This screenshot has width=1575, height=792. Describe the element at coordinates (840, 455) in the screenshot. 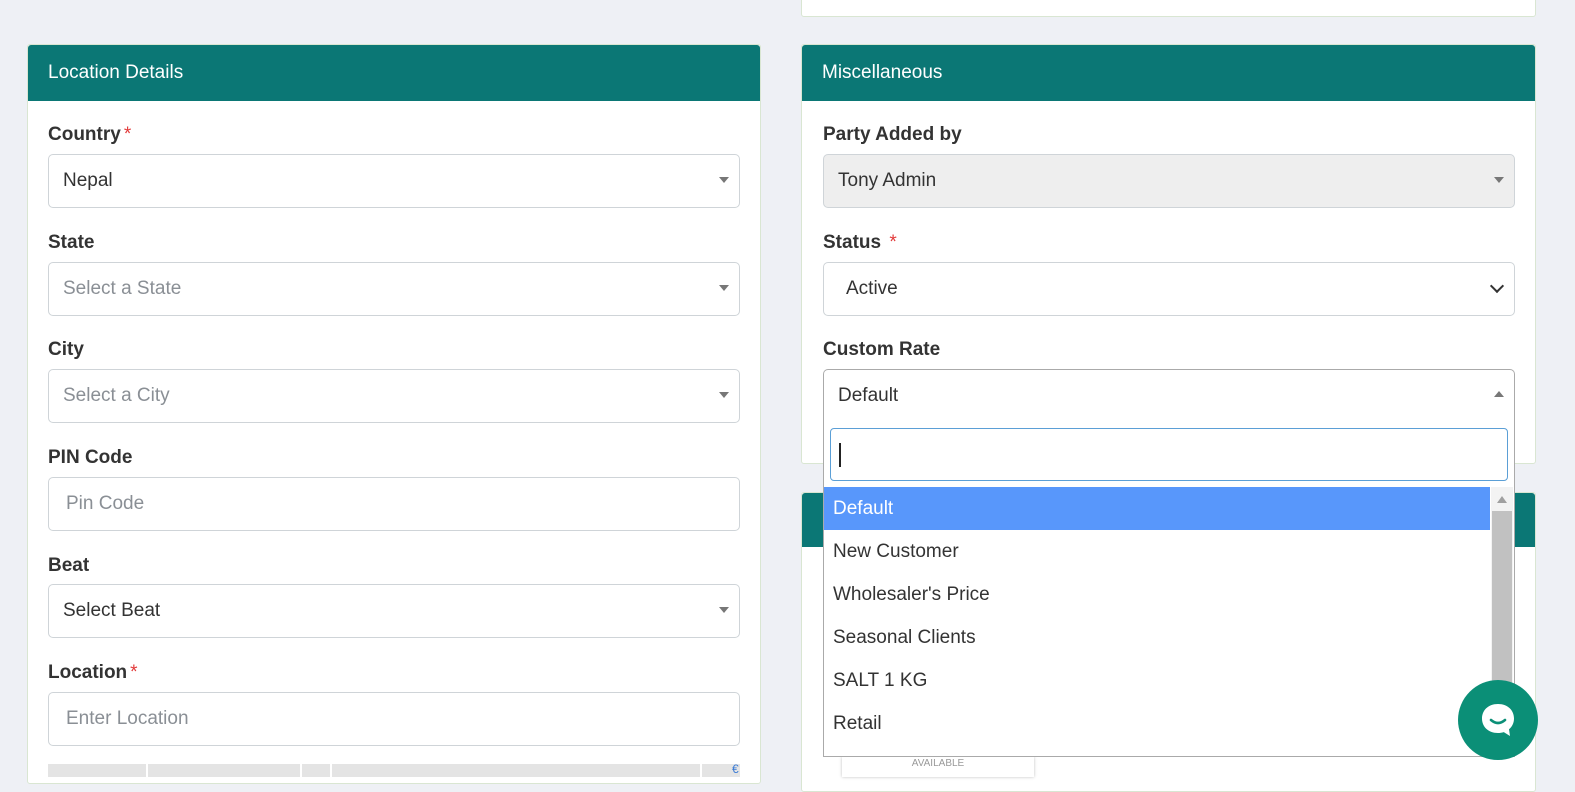

I see `text-cursor` at that location.